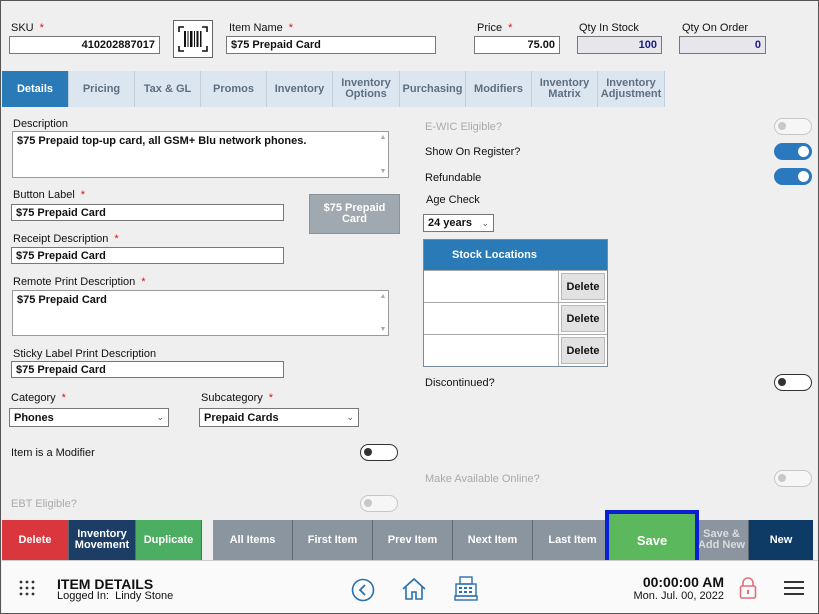  Describe the element at coordinates (379, 503) in the screenshot. I see `ebt-toggle` at that location.